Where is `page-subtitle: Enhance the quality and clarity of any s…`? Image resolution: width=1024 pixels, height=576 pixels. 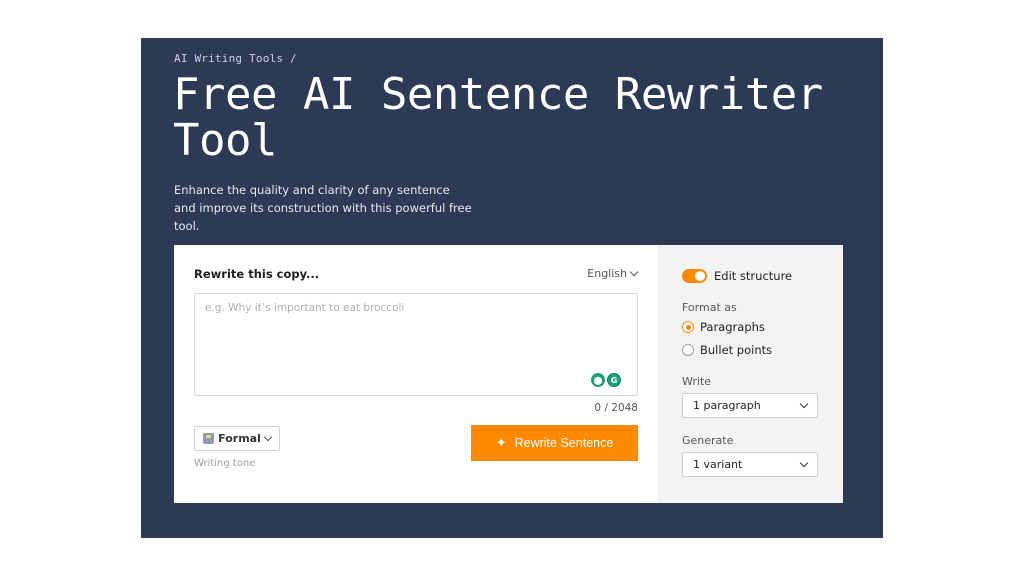
page-subtitle: Enhance the quality and clarity of any s… is located at coordinates (323, 208).